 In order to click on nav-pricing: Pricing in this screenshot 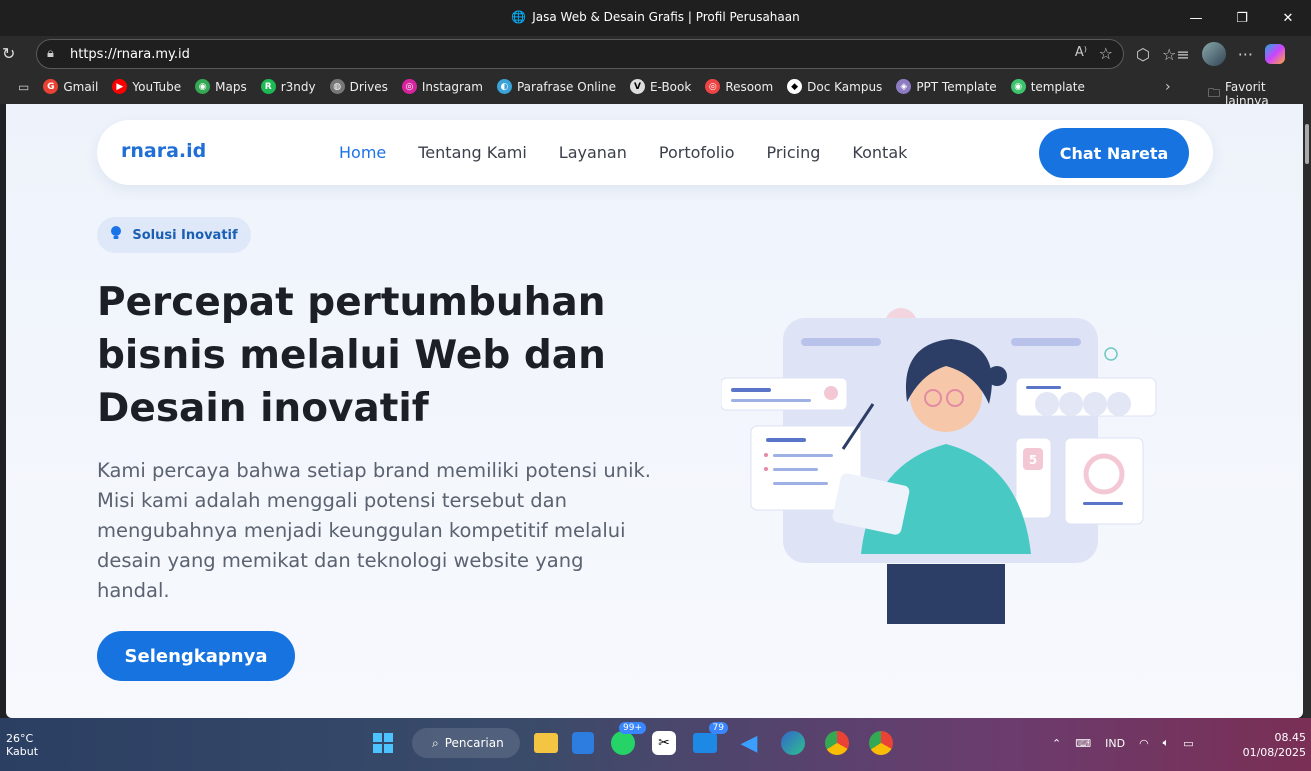, I will do `click(793, 152)`.